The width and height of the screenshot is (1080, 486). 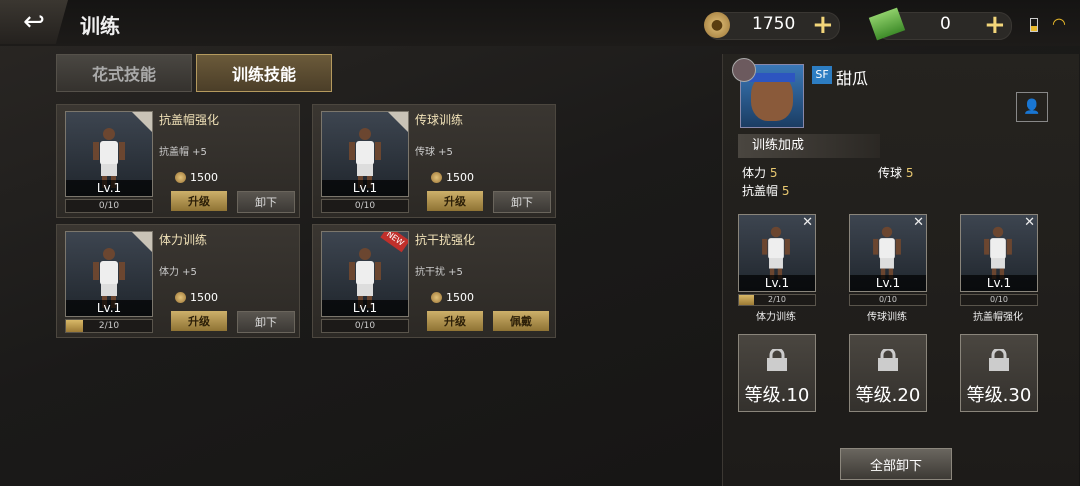 I want to click on skill-attribute: 体力 +5, so click(x=178, y=272).